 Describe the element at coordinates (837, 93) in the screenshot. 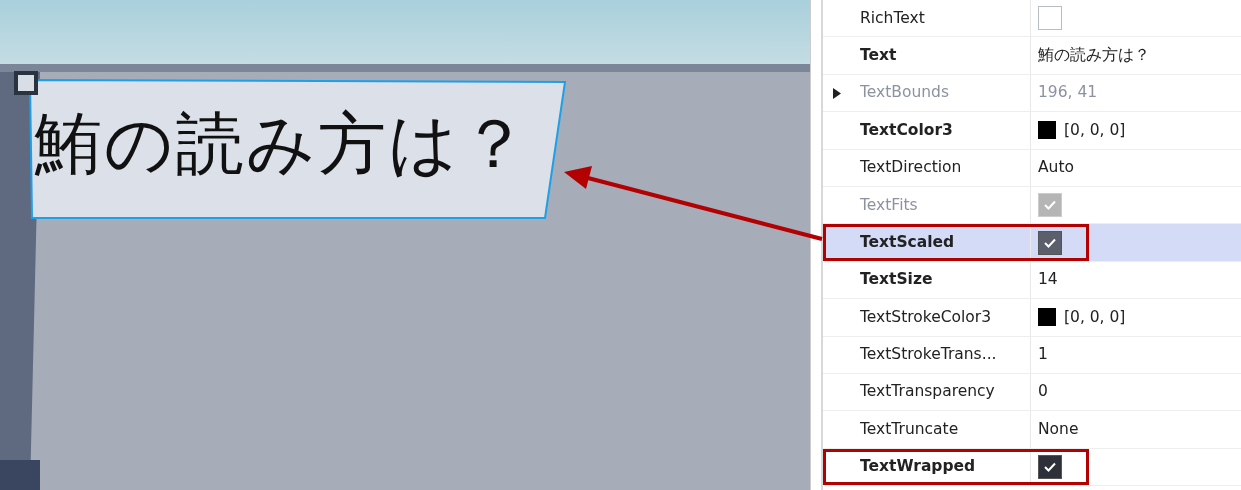

I see `expand-arrow-icon` at that location.